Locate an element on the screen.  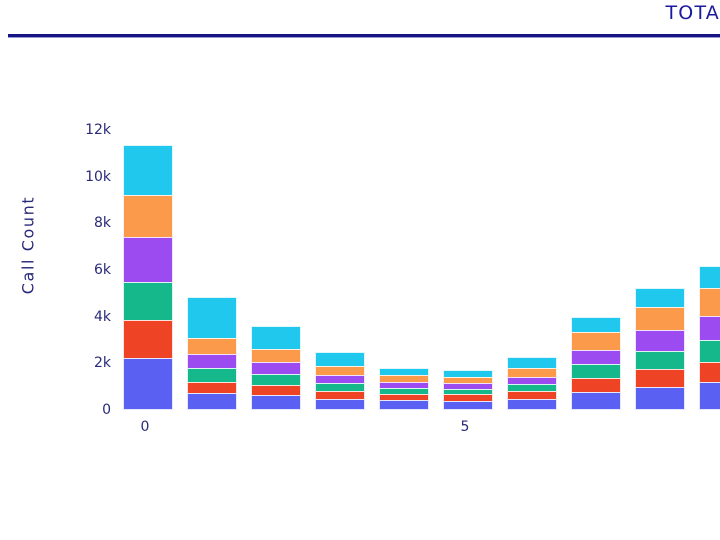
y-axis-tick: 12k is located at coordinates (98, 130).